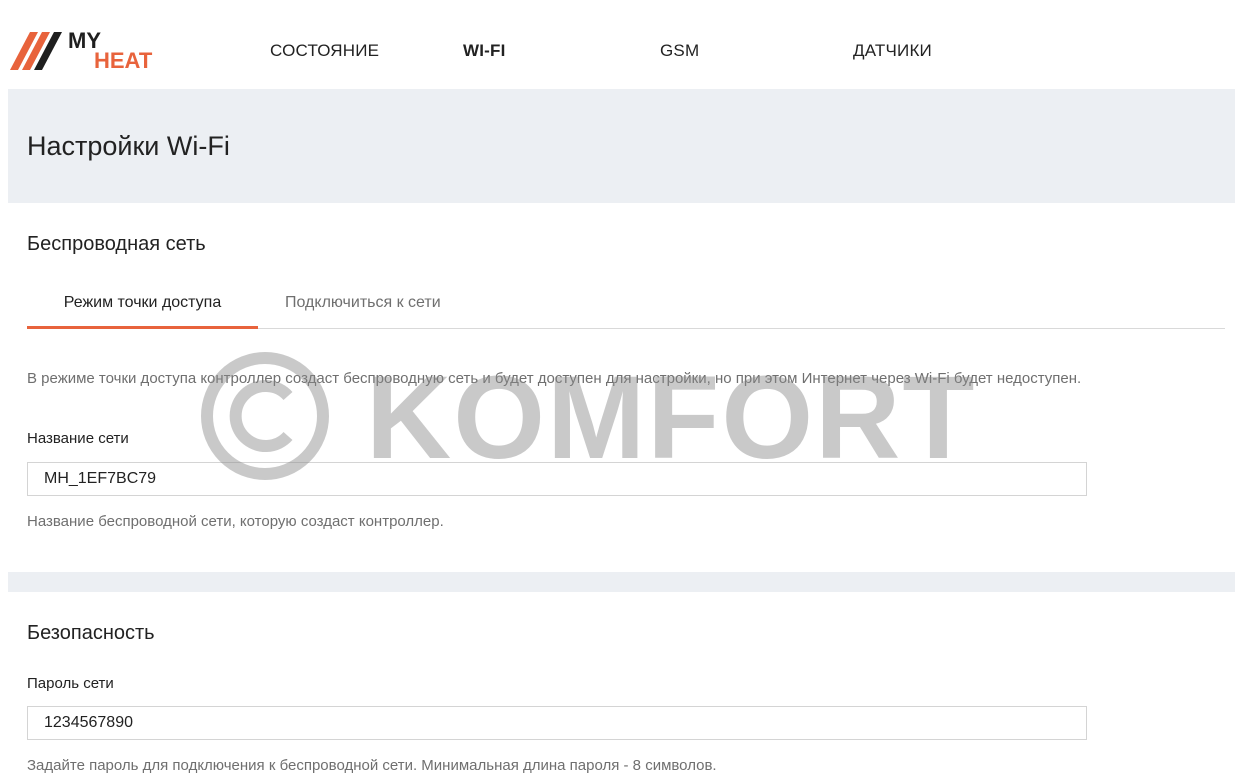 This screenshot has height=783, width=1235. What do you see at coordinates (123, 60) in the screenshot?
I see `logo-text-bottom: HEAT` at bounding box center [123, 60].